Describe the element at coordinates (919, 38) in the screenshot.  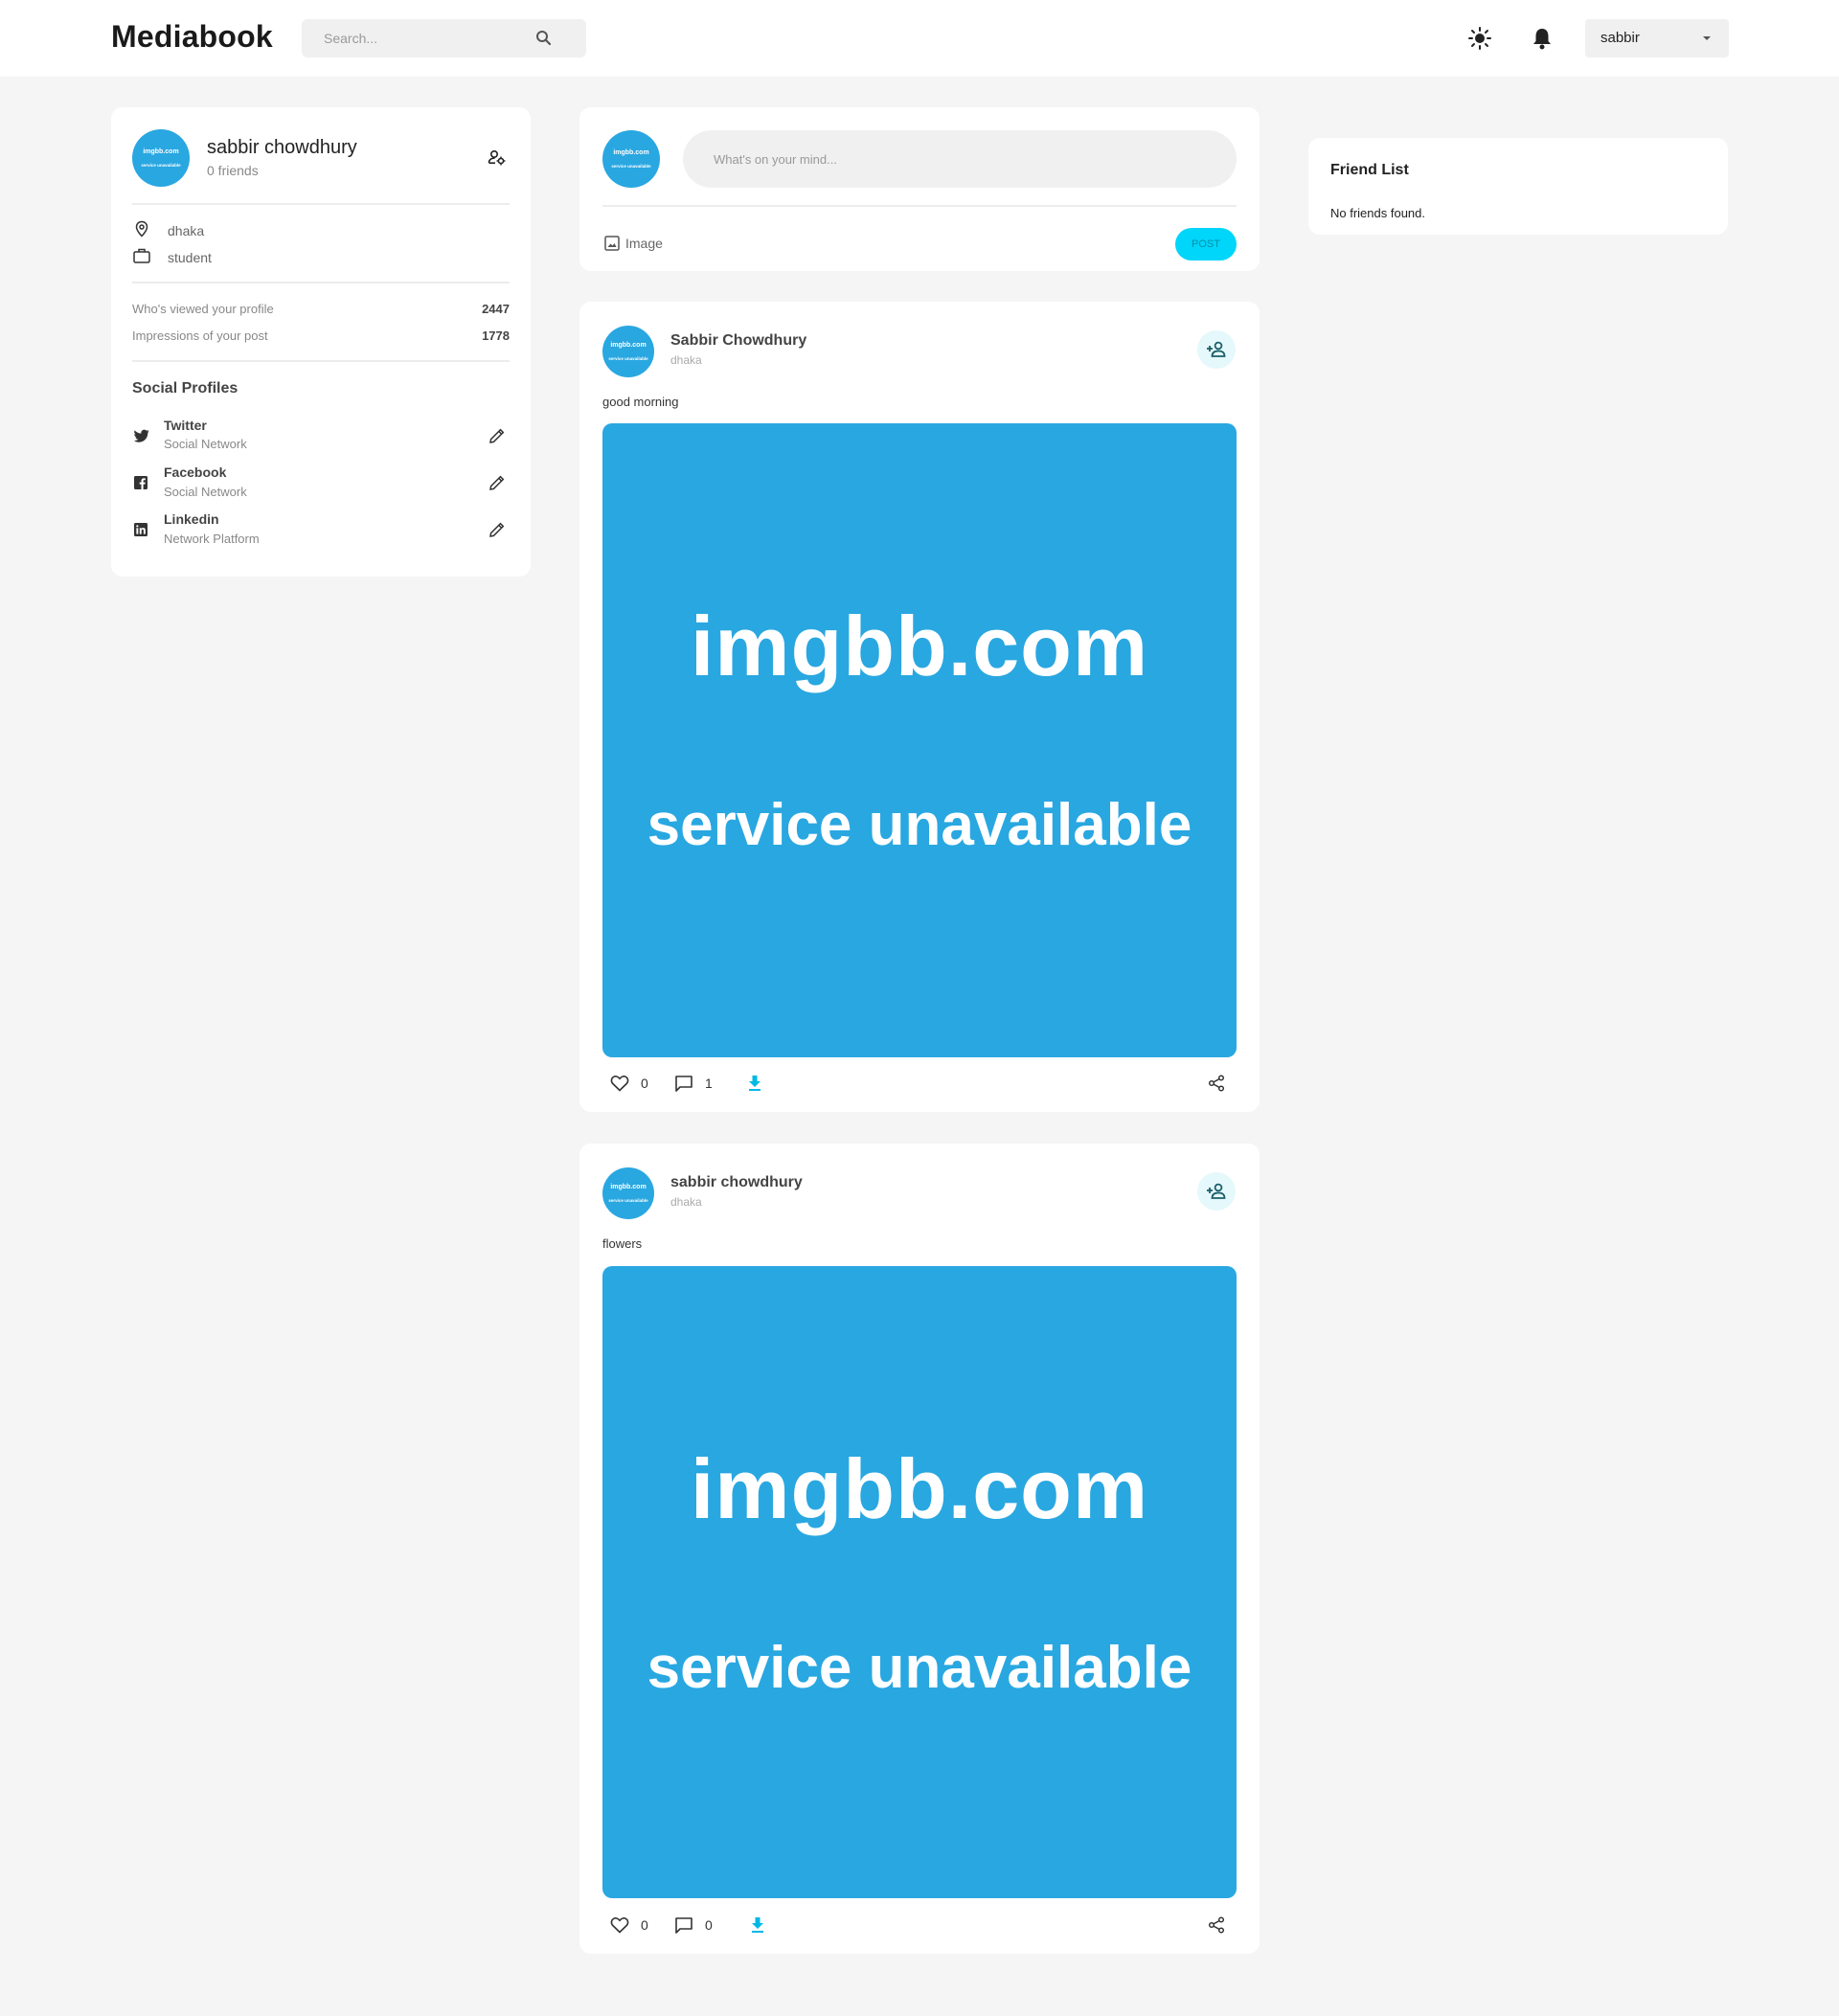
I see `navbar: Mediabook sabbir` at that location.